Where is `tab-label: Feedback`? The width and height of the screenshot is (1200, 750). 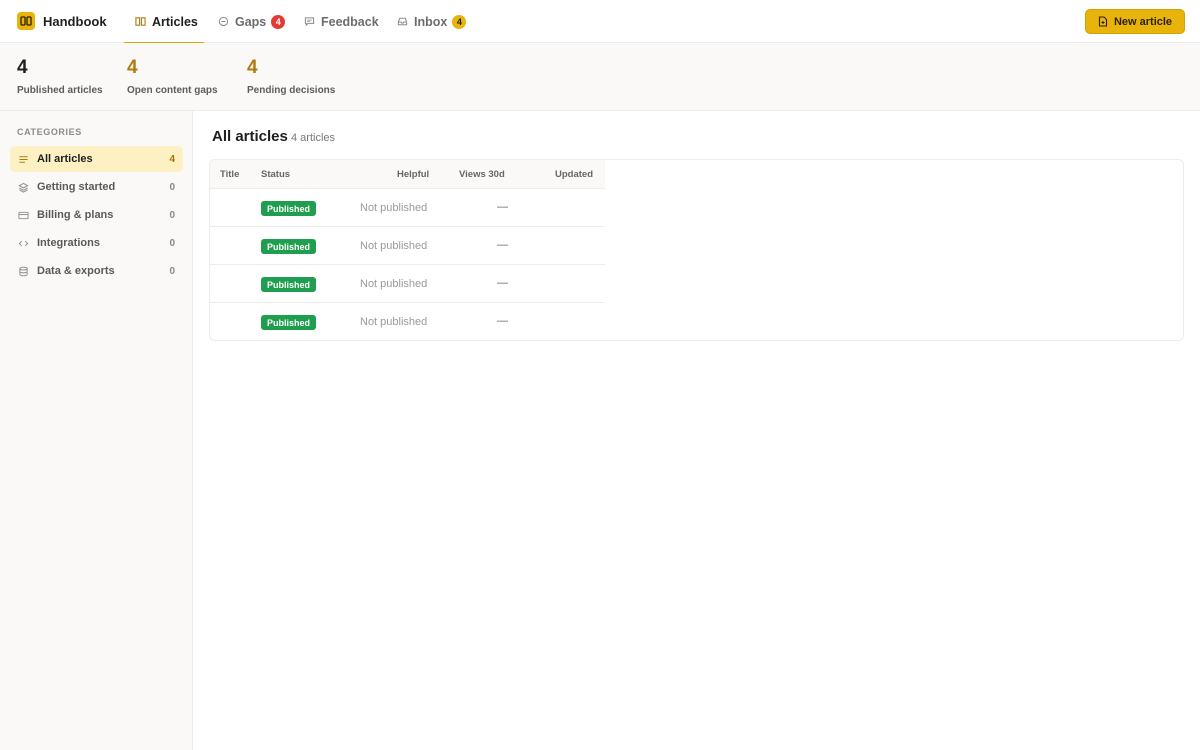
tab-label: Feedback is located at coordinates (350, 21).